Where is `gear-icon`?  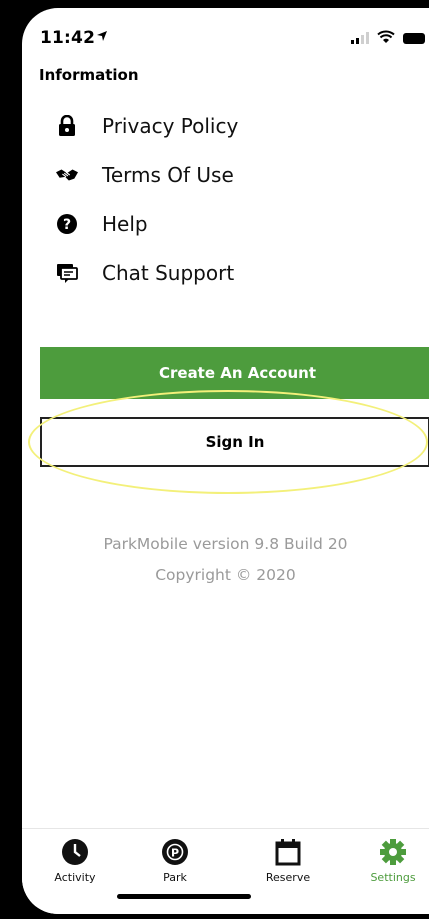 gear-icon is located at coordinates (393, 852).